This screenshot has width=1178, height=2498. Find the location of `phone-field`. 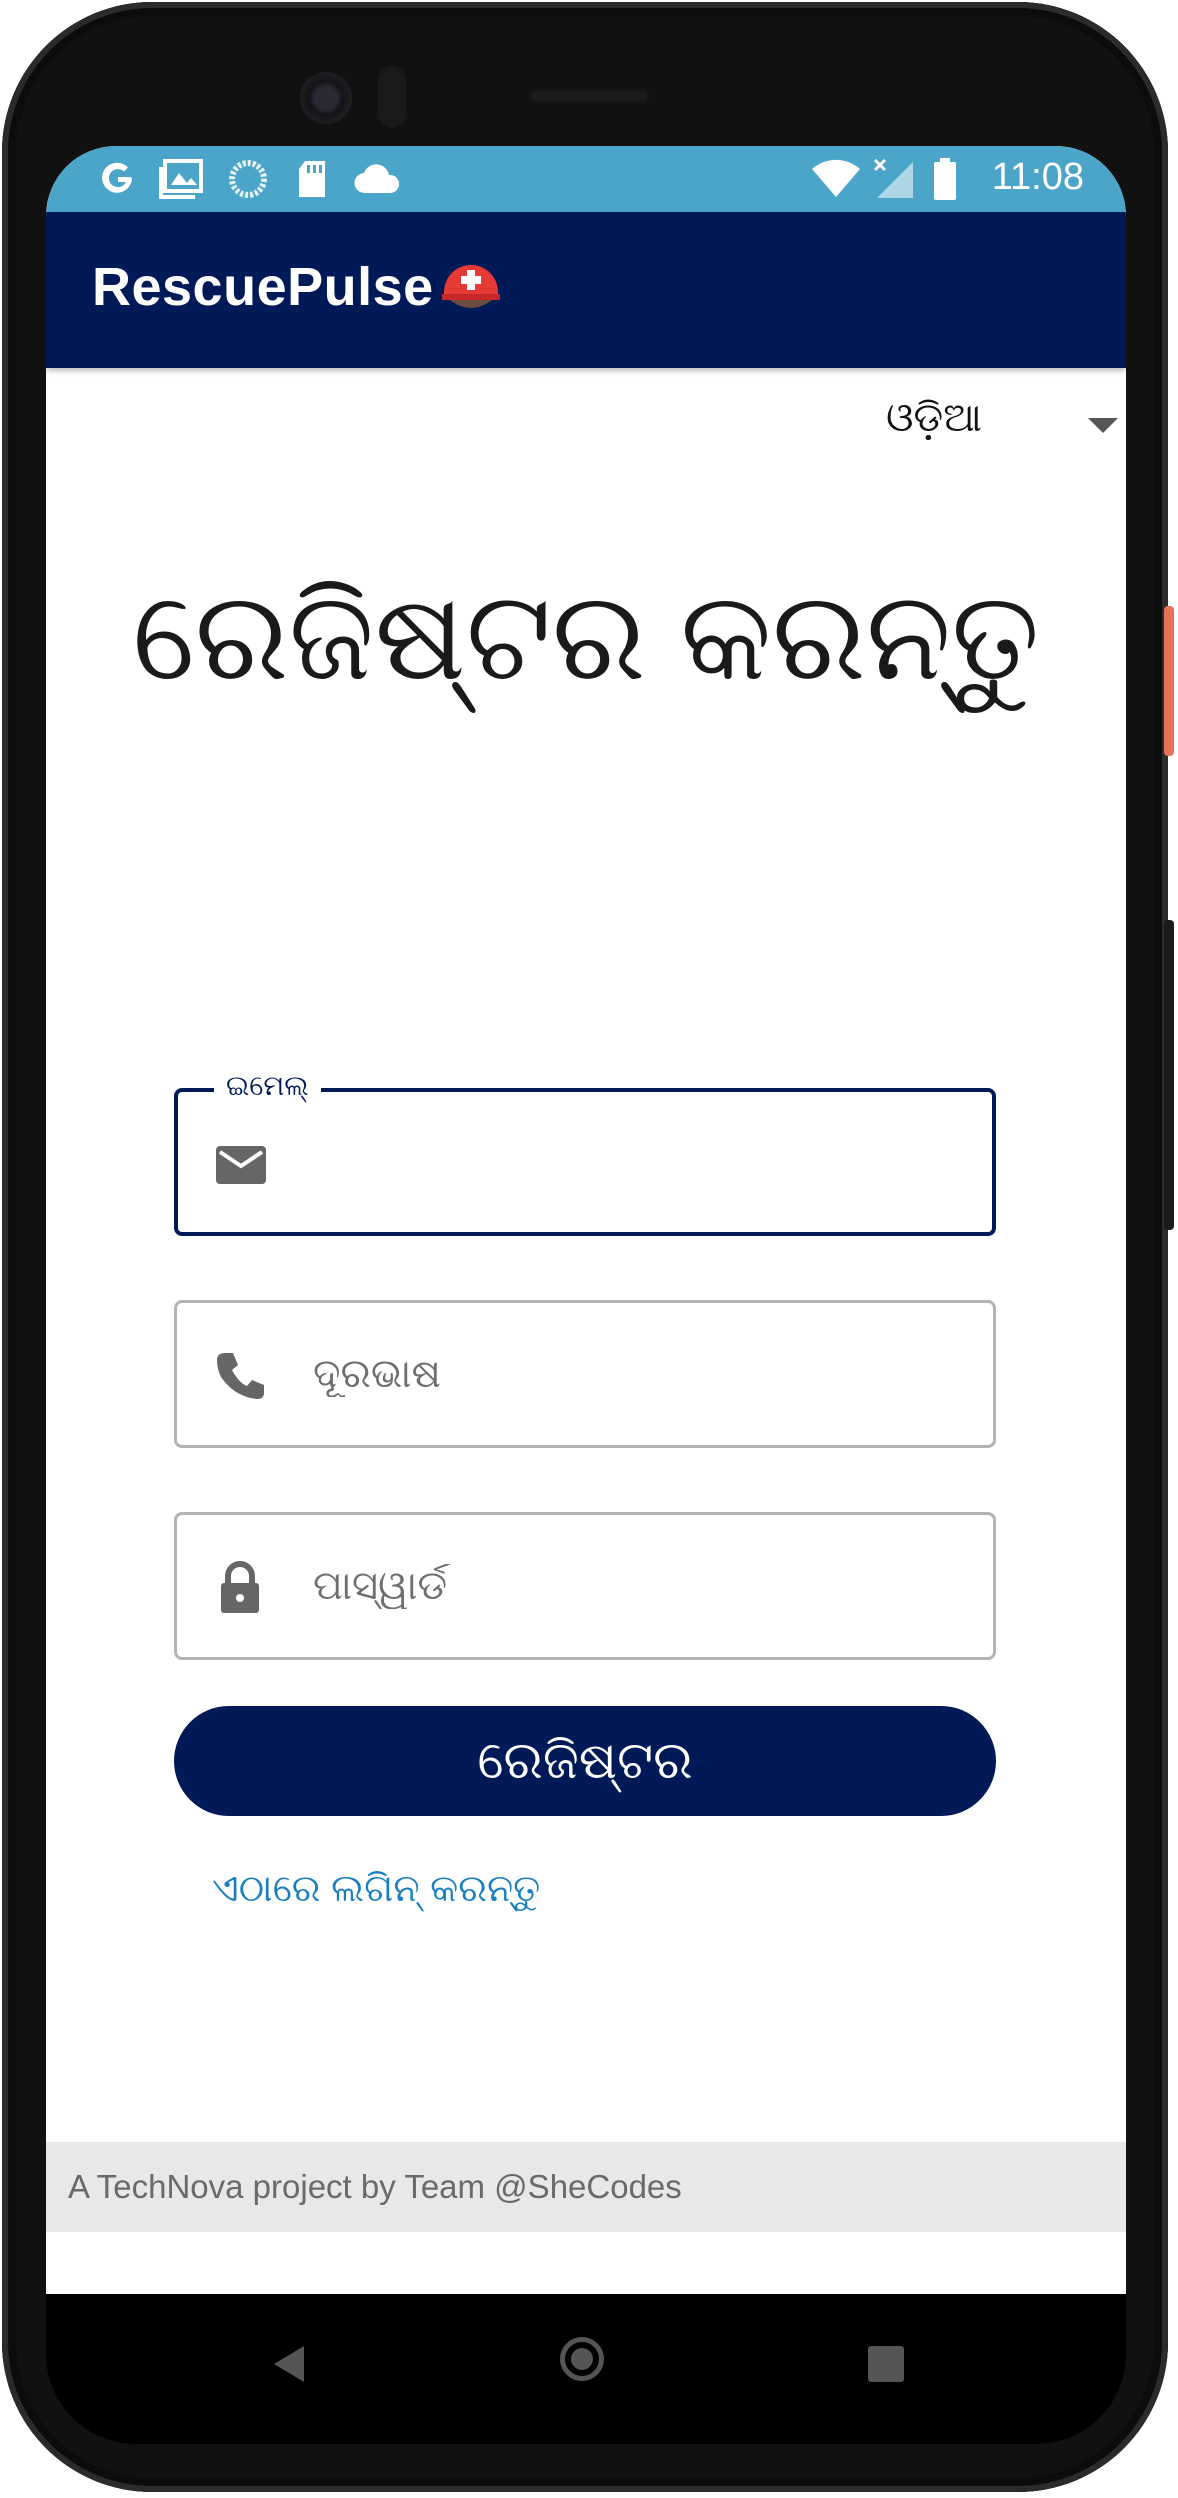

phone-field is located at coordinates (585, 1374).